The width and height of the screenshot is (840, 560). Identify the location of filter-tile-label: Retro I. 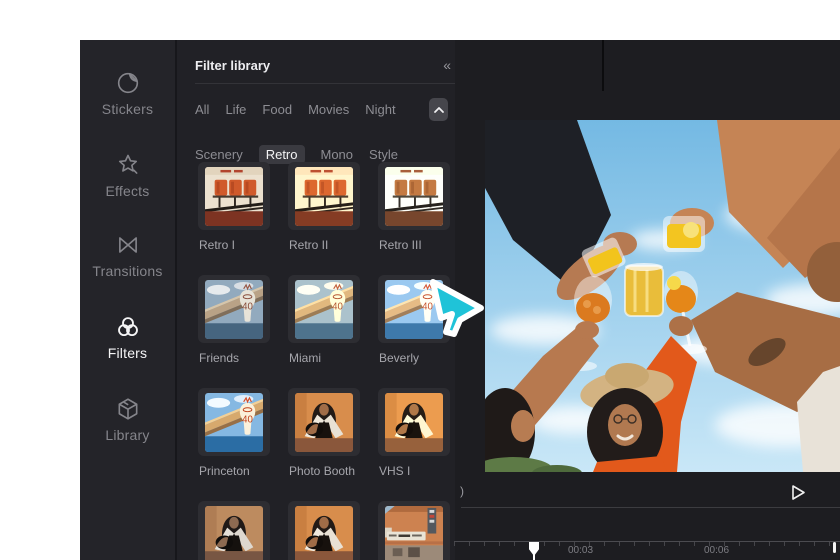
(217, 245).